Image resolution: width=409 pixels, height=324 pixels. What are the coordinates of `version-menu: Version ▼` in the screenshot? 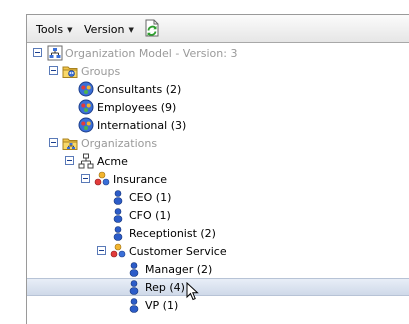 It's located at (109, 29).